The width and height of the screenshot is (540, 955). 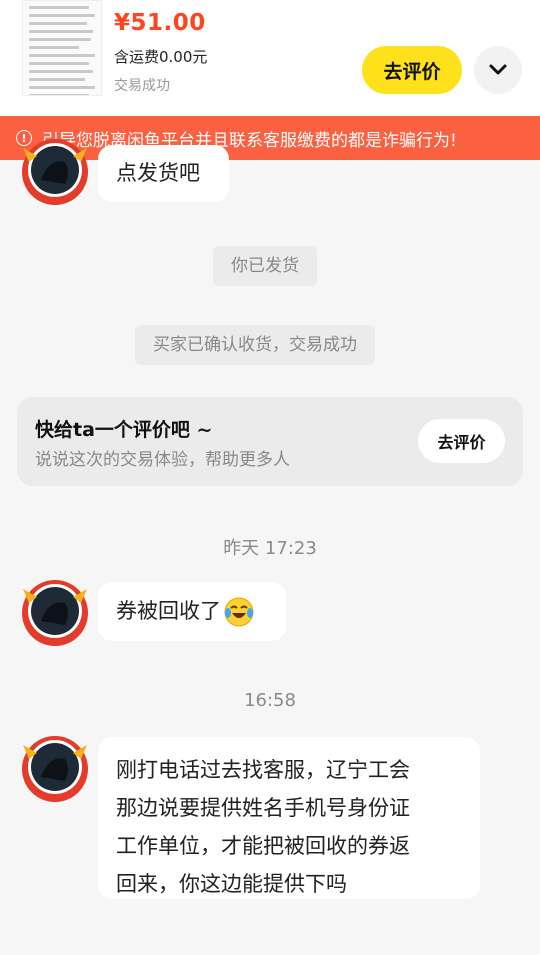 I want to click on message-line: 工作单位，才能把被回收的券返, so click(x=263, y=846).